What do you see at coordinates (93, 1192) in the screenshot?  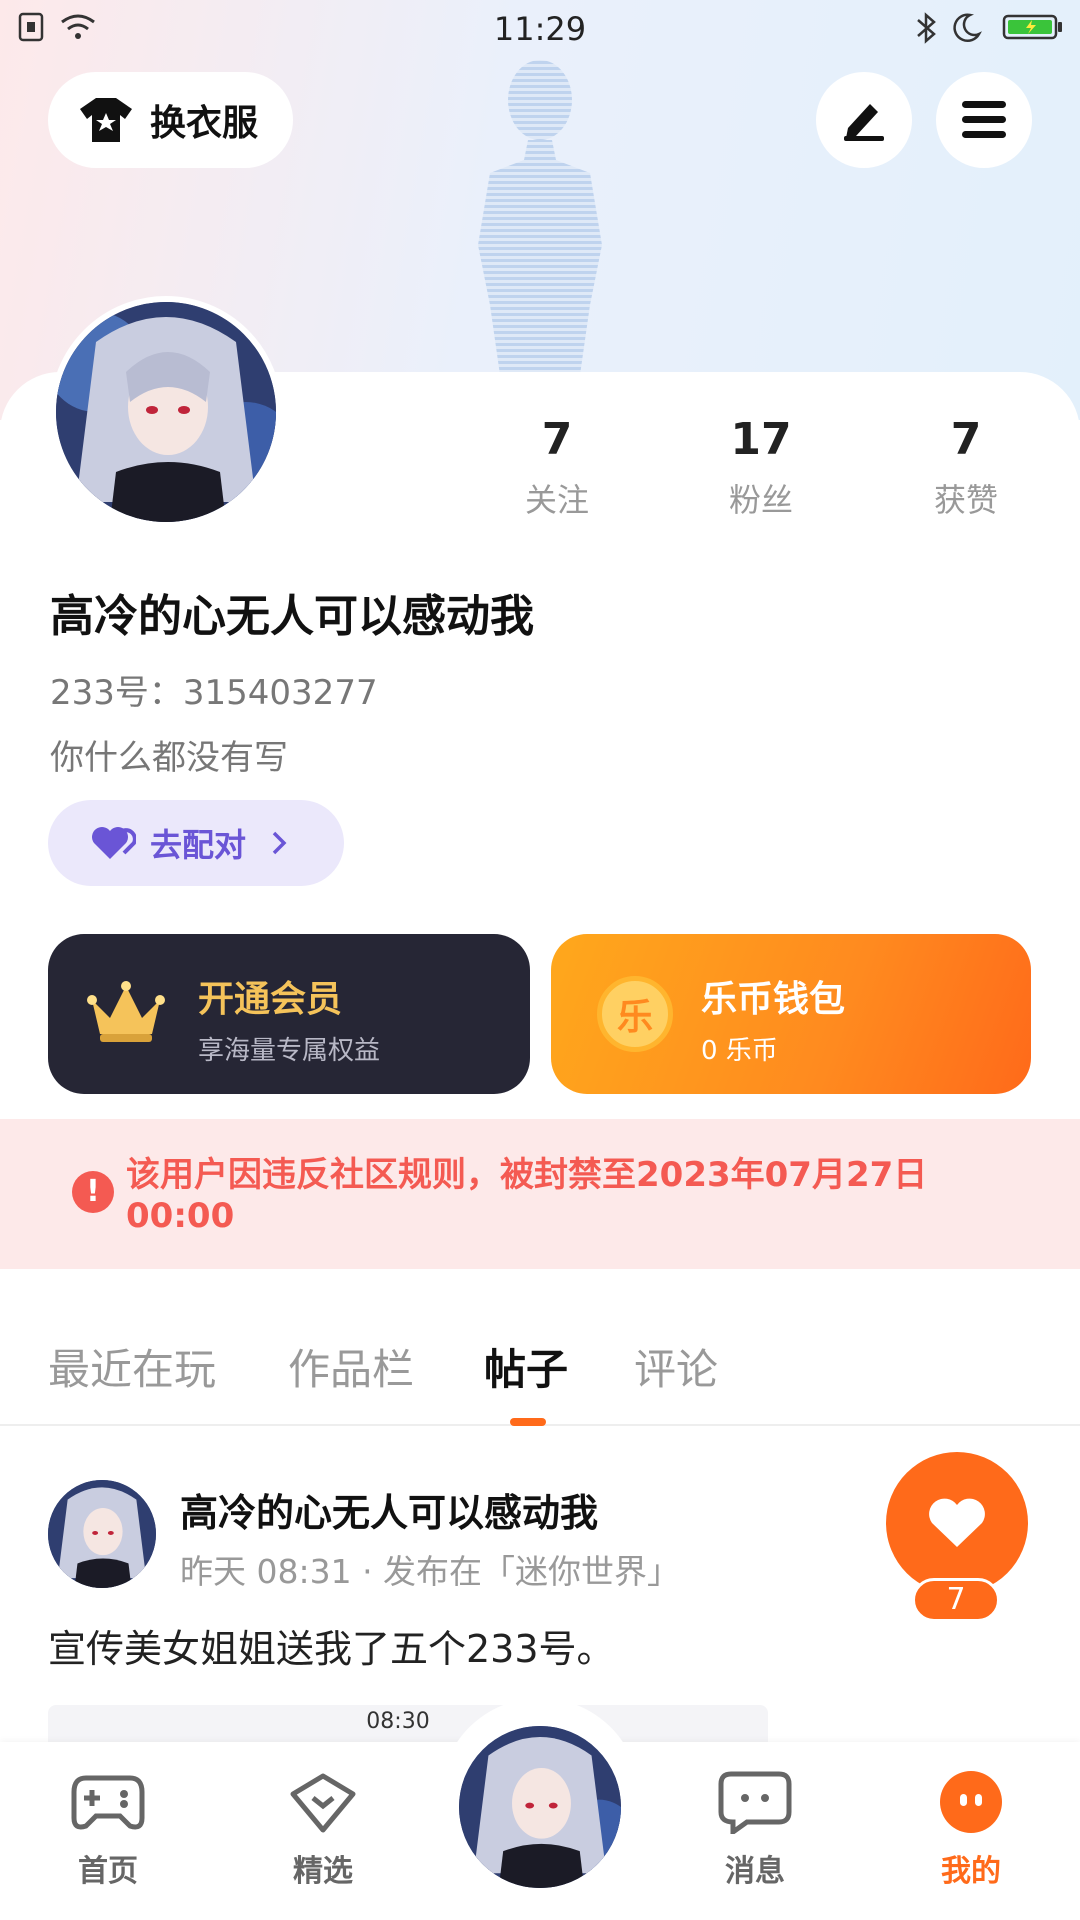 I see `alert-icon: !` at bounding box center [93, 1192].